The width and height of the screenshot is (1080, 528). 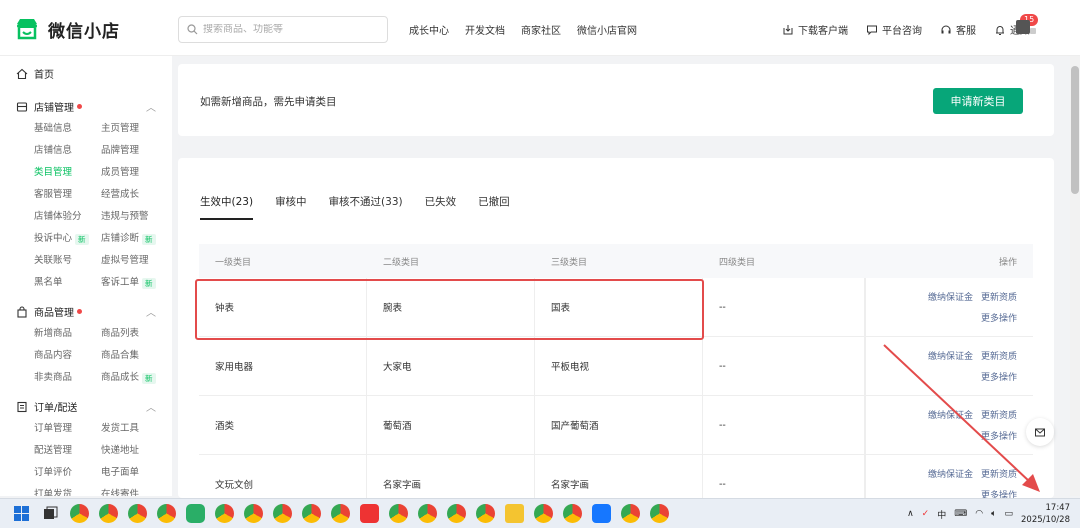 What do you see at coordinates (369, 513) in the screenshot?
I see `wps-icon` at bounding box center [369, 513].